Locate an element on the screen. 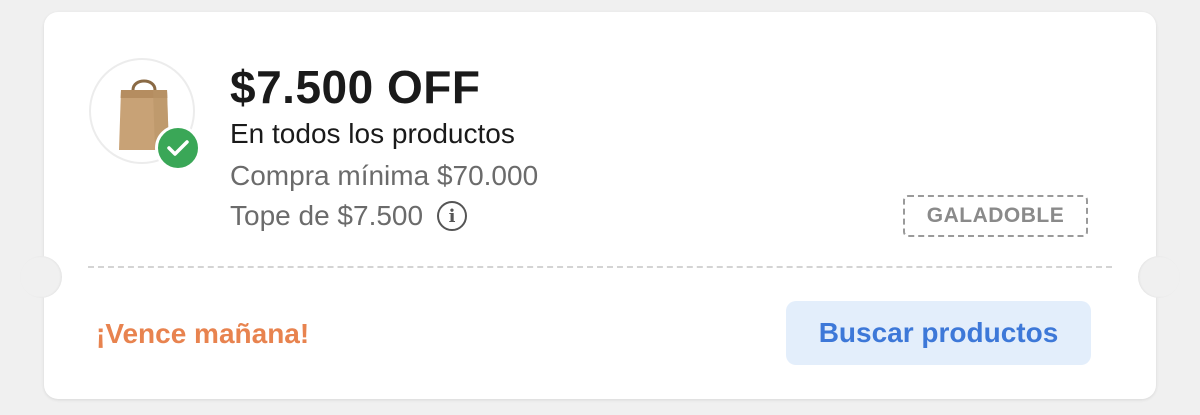 This screenshot has width=1200, height=415. info-icon: i is located at coordinates (452, 216).